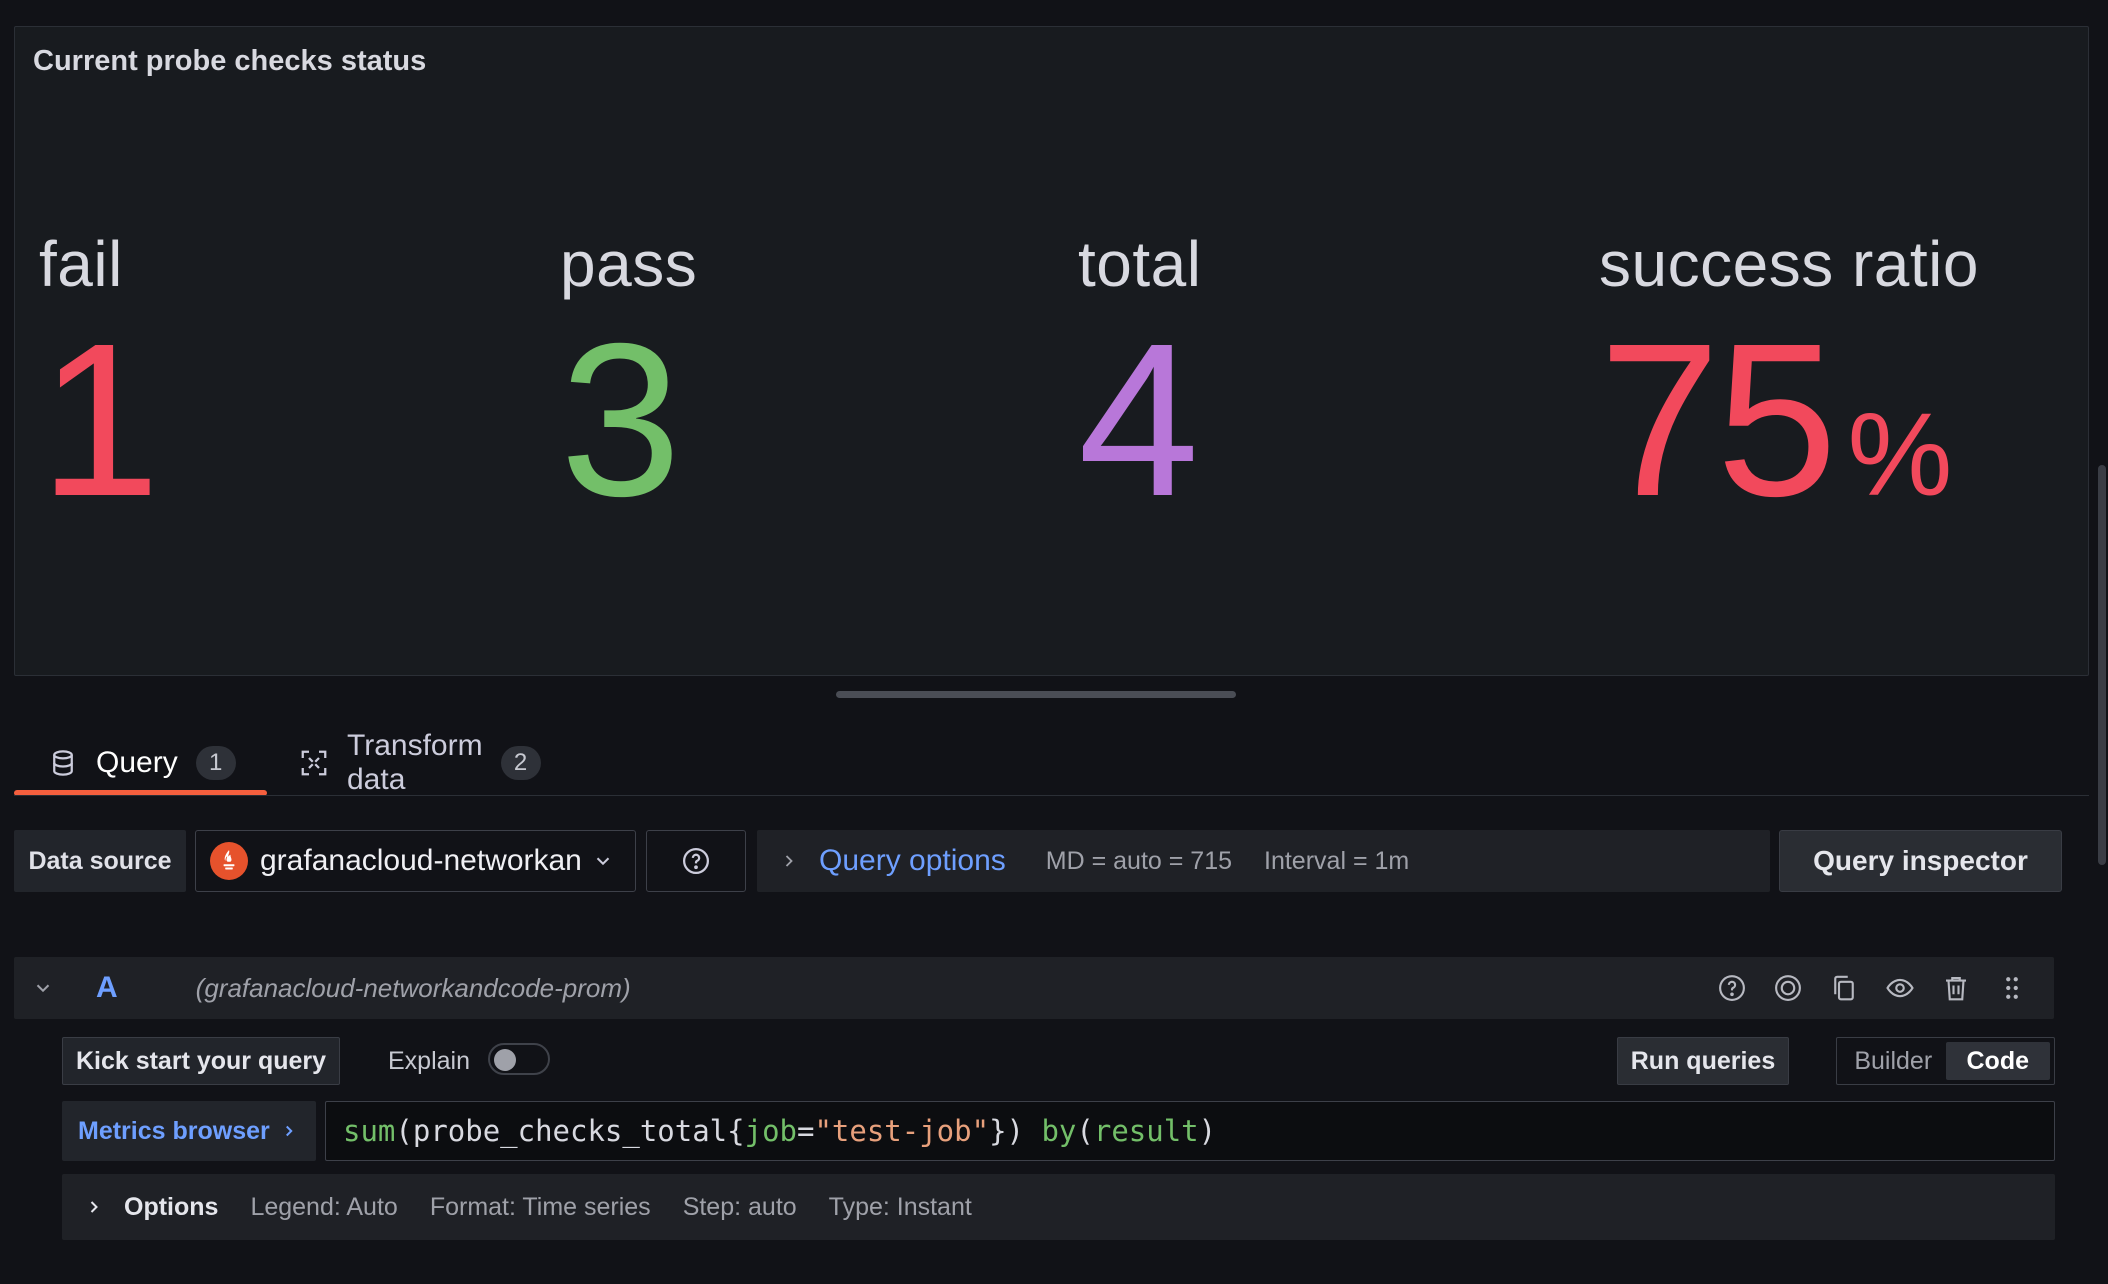 This screenshot has width=2108, height=1284. Describe the element at coordinates (1893, 1061) in the screenshot. I see `mode-builder: Builder` at that location.